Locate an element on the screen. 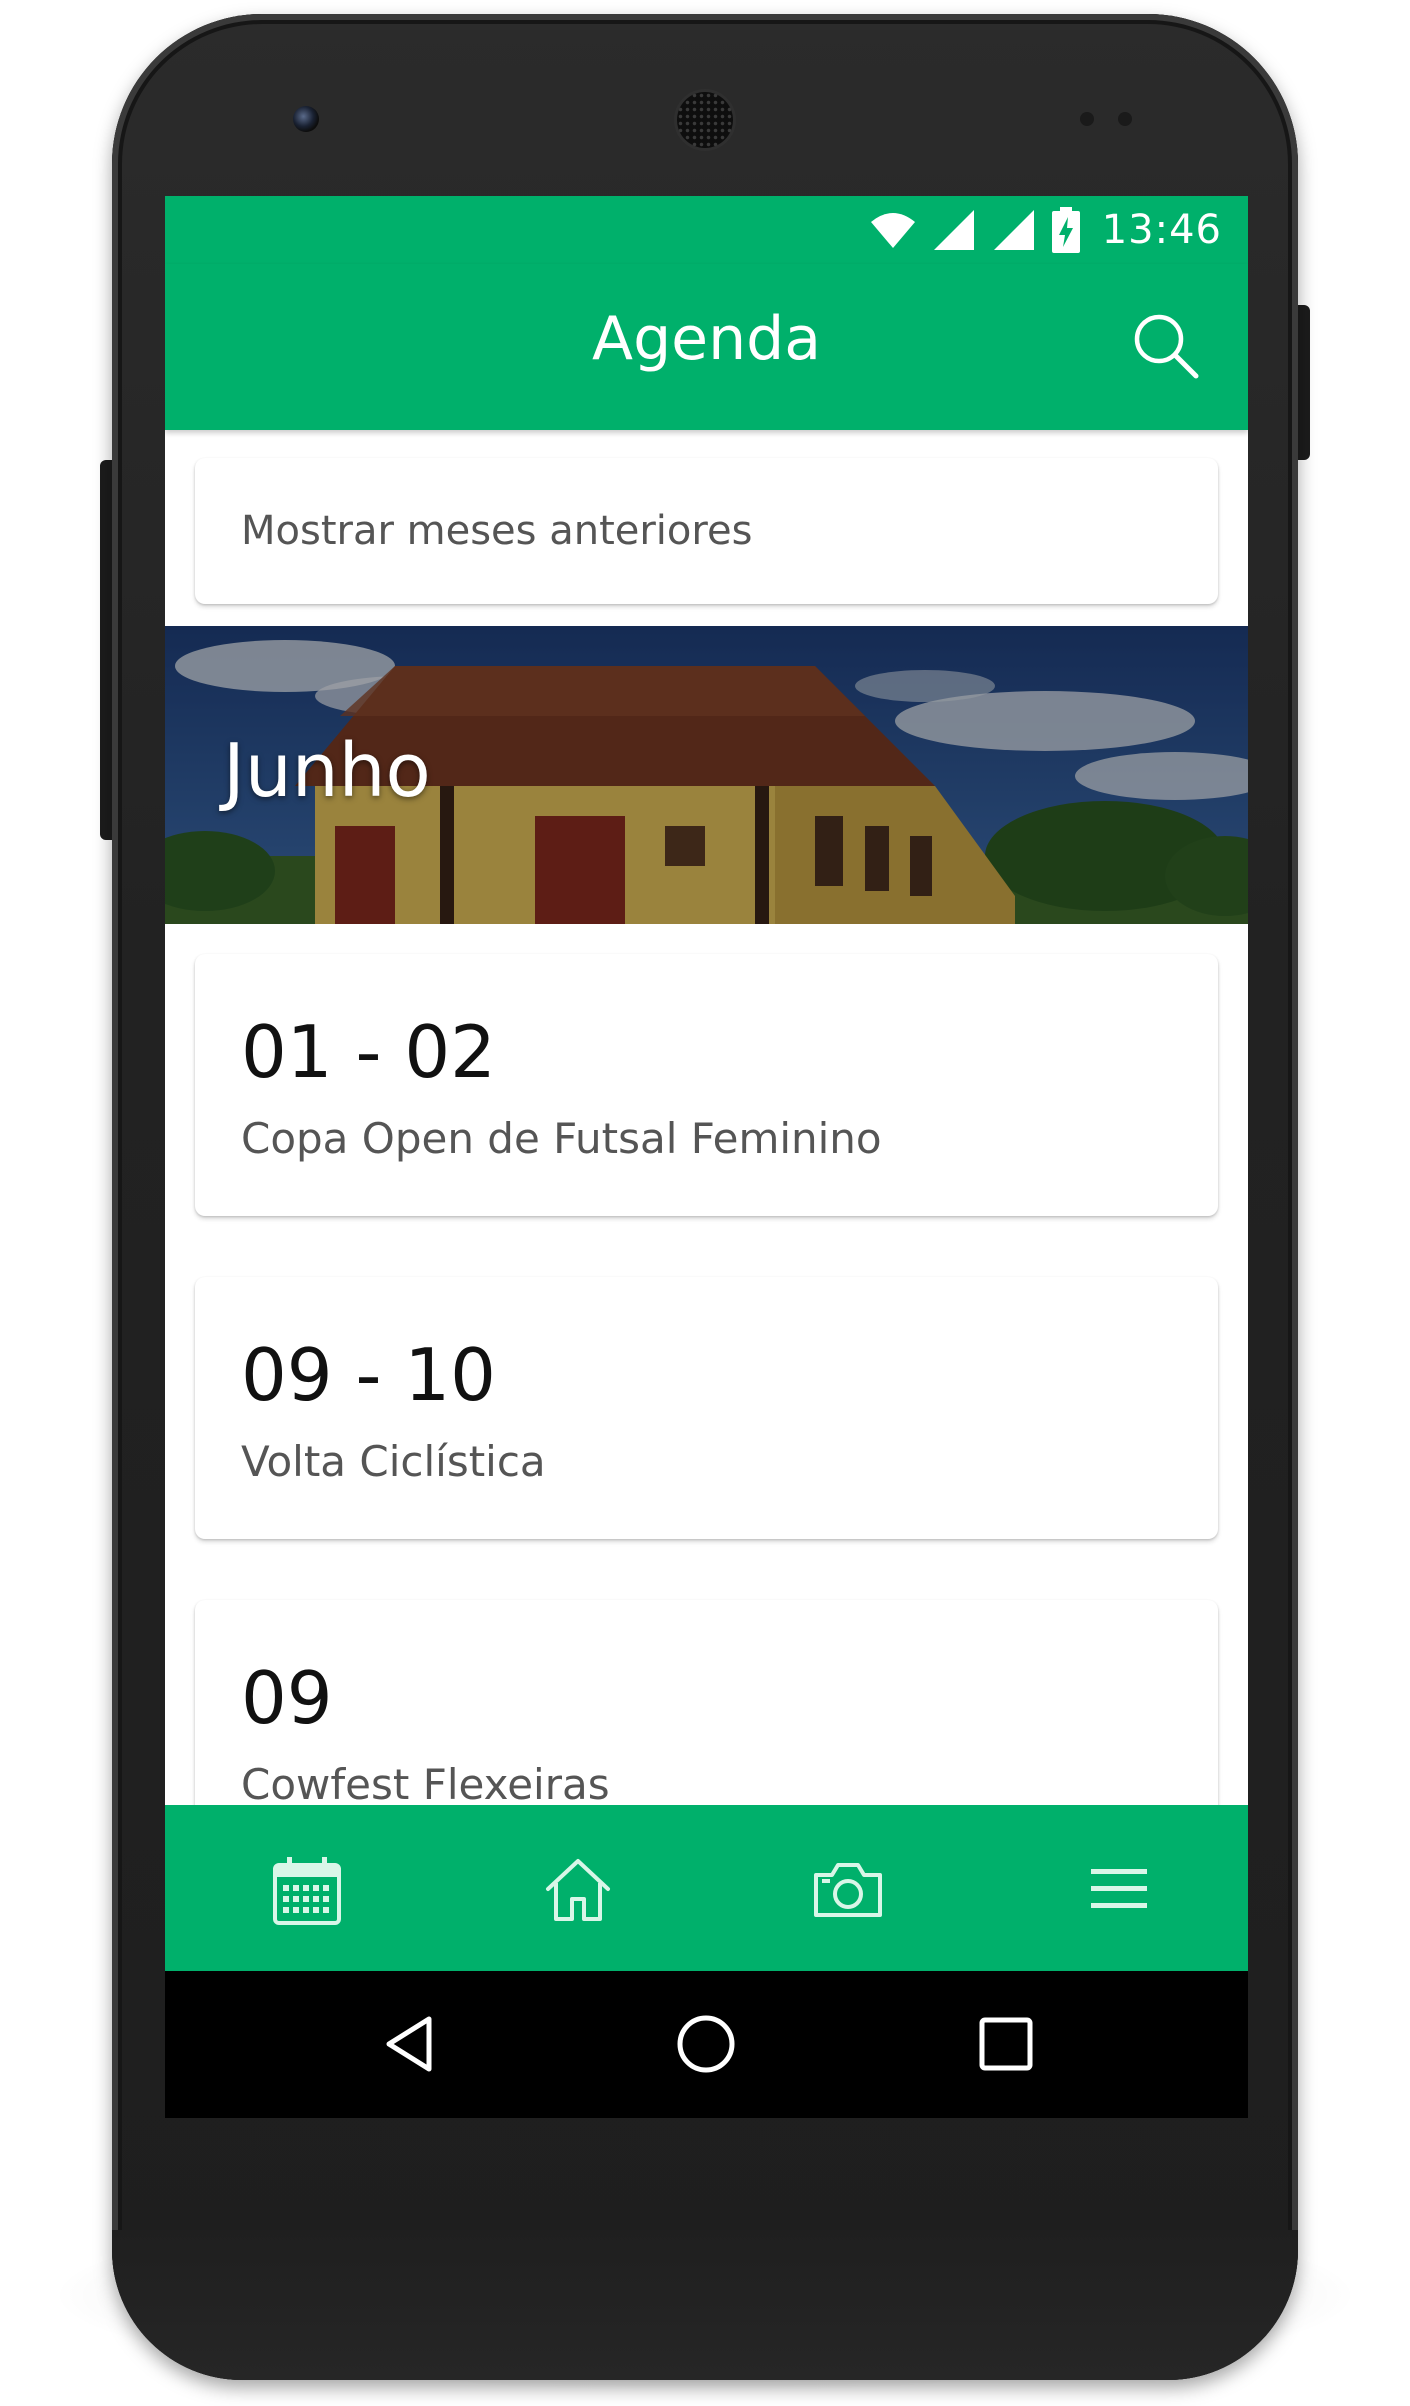 The height and width of the screenshot is (2406, 1410). camera-icon is located at coordinates (848, 1889).